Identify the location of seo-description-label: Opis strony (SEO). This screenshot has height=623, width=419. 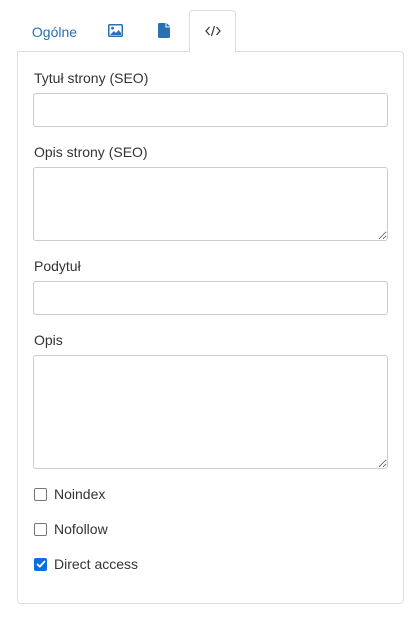
(91, 152).